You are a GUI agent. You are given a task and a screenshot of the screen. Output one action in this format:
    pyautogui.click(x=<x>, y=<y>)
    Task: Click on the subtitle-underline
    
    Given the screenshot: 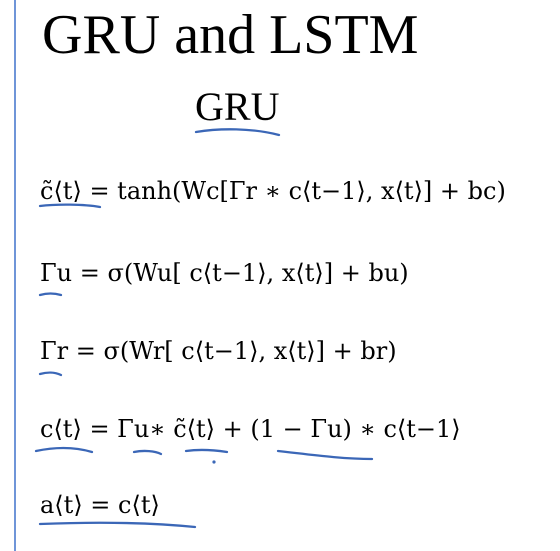 What is the action you would take?
    pyautogui.click(x=237, y=132)
    